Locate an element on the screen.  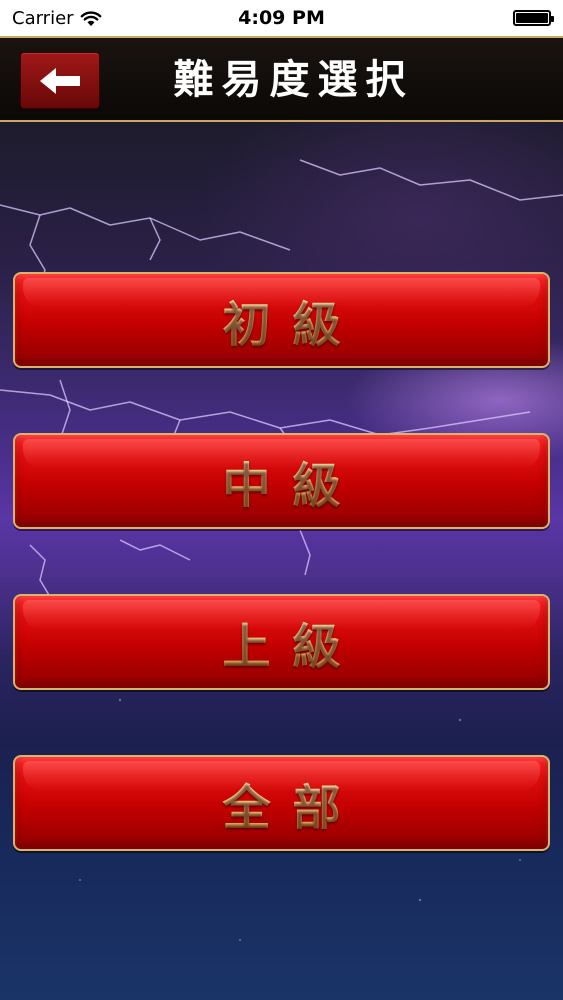
level-button-beginner: 初級 is located at coordinates (281, 320).